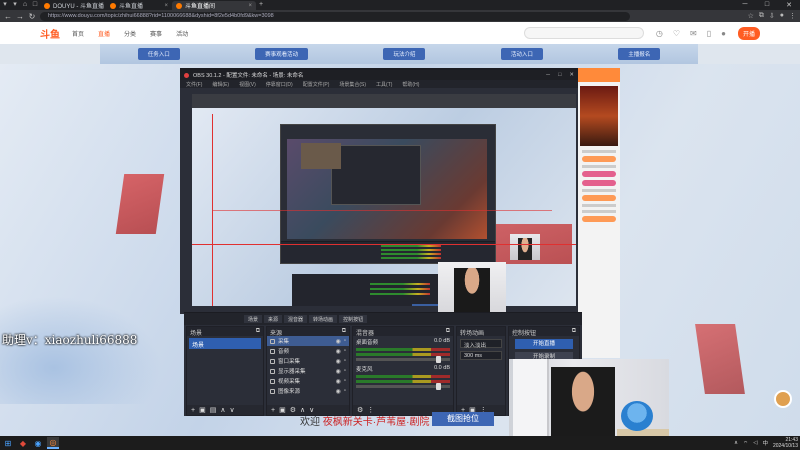  What do you see at coordinates (659, 33) in the screenshot?
I see `history-icon: ◷` at bounding box center [659, 33].